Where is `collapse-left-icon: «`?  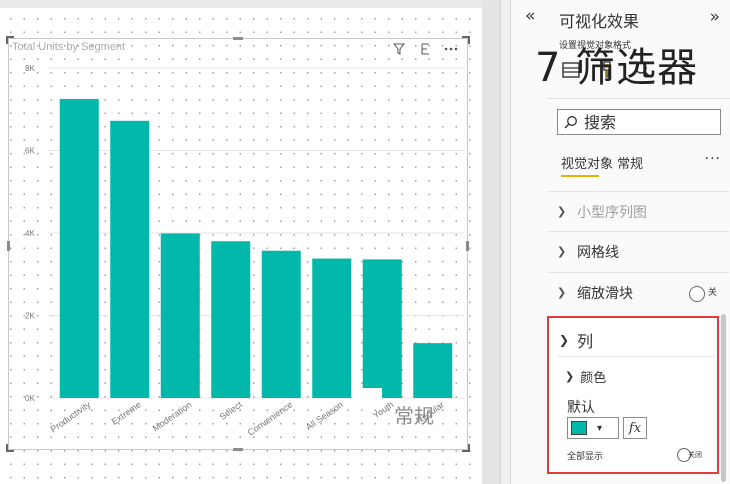 collapse-left-icon: « is located at coordinates (530, 16).